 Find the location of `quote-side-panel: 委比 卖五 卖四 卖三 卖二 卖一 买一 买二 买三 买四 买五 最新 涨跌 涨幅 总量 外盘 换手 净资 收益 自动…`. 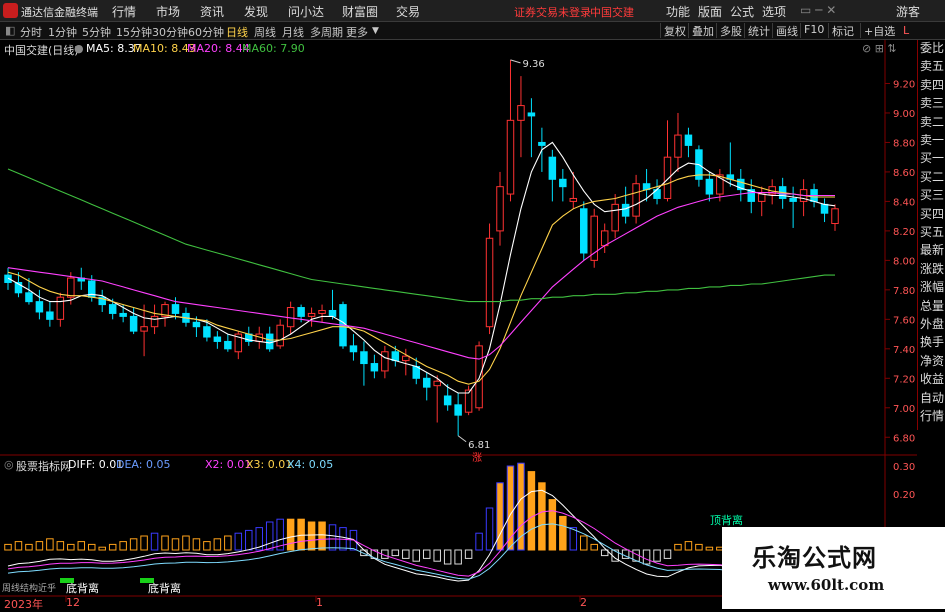

quote-side-panel: 委比 卖五 卖四 卖三 卖二 卖一 买一 买二 买三 买四 买五 最新 涨跌 涨幅 总量 外盘 换手 净资 收益 自动… is located at coordinates (931, 235).